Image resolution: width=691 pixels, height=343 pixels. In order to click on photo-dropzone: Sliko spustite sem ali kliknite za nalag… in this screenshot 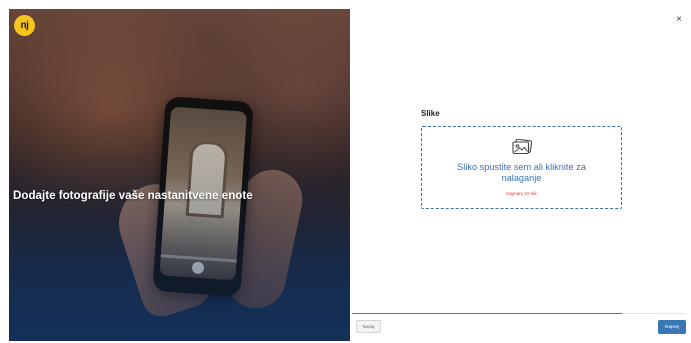, I will do `click(521, 167)`.